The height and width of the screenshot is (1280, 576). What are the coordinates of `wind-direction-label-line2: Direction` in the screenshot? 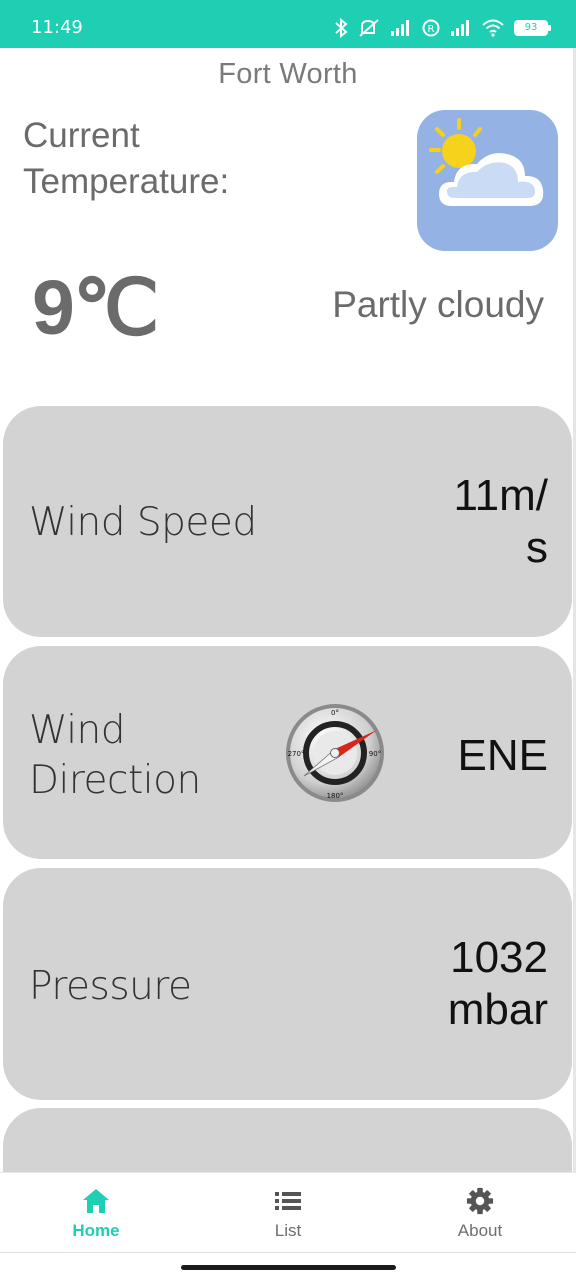 It's located at (115, 780).